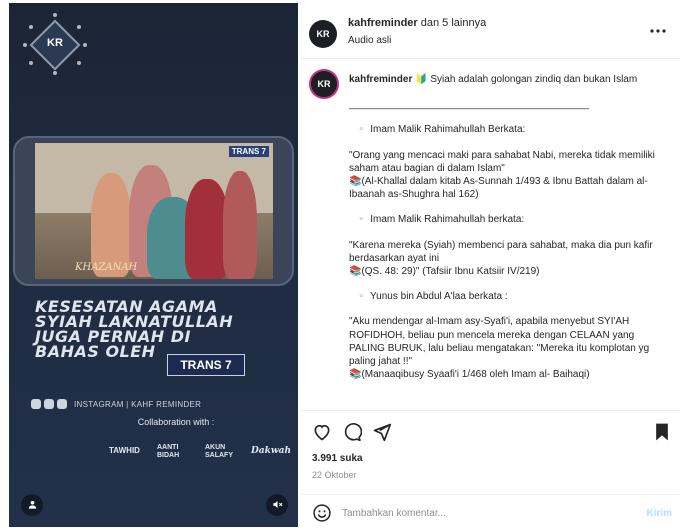 The height and width of the screenshot is (531, 680). I want to click on emoji-button, so click(322, 513).